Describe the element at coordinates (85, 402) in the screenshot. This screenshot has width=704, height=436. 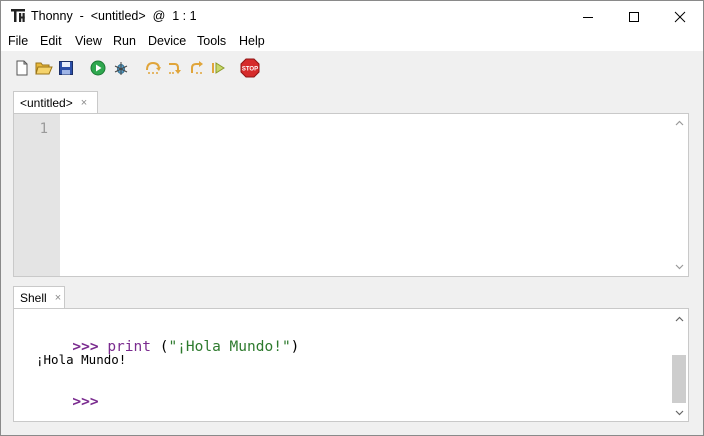
I see `shell-prompt: >>>` at that location.